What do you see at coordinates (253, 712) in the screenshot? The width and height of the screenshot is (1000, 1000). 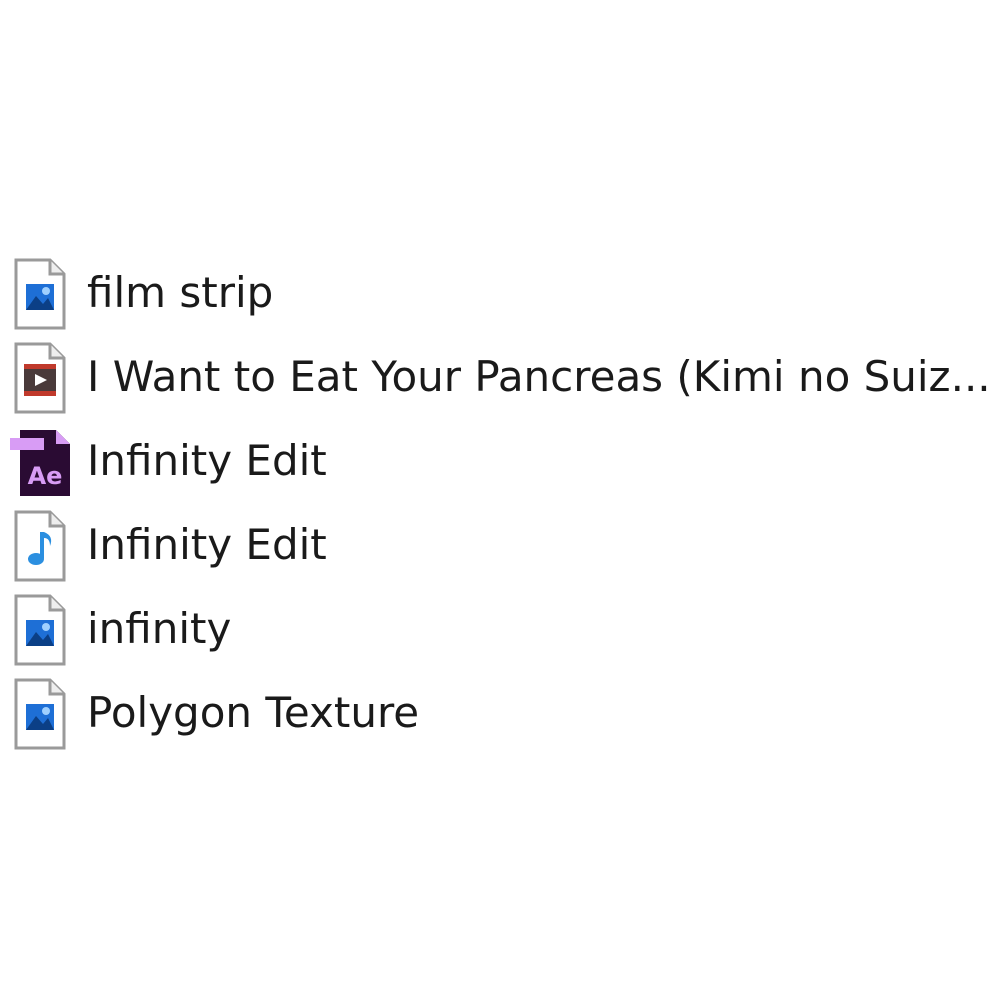 I see `file-name: Polygon Texture` at bounding box center [253, 712].